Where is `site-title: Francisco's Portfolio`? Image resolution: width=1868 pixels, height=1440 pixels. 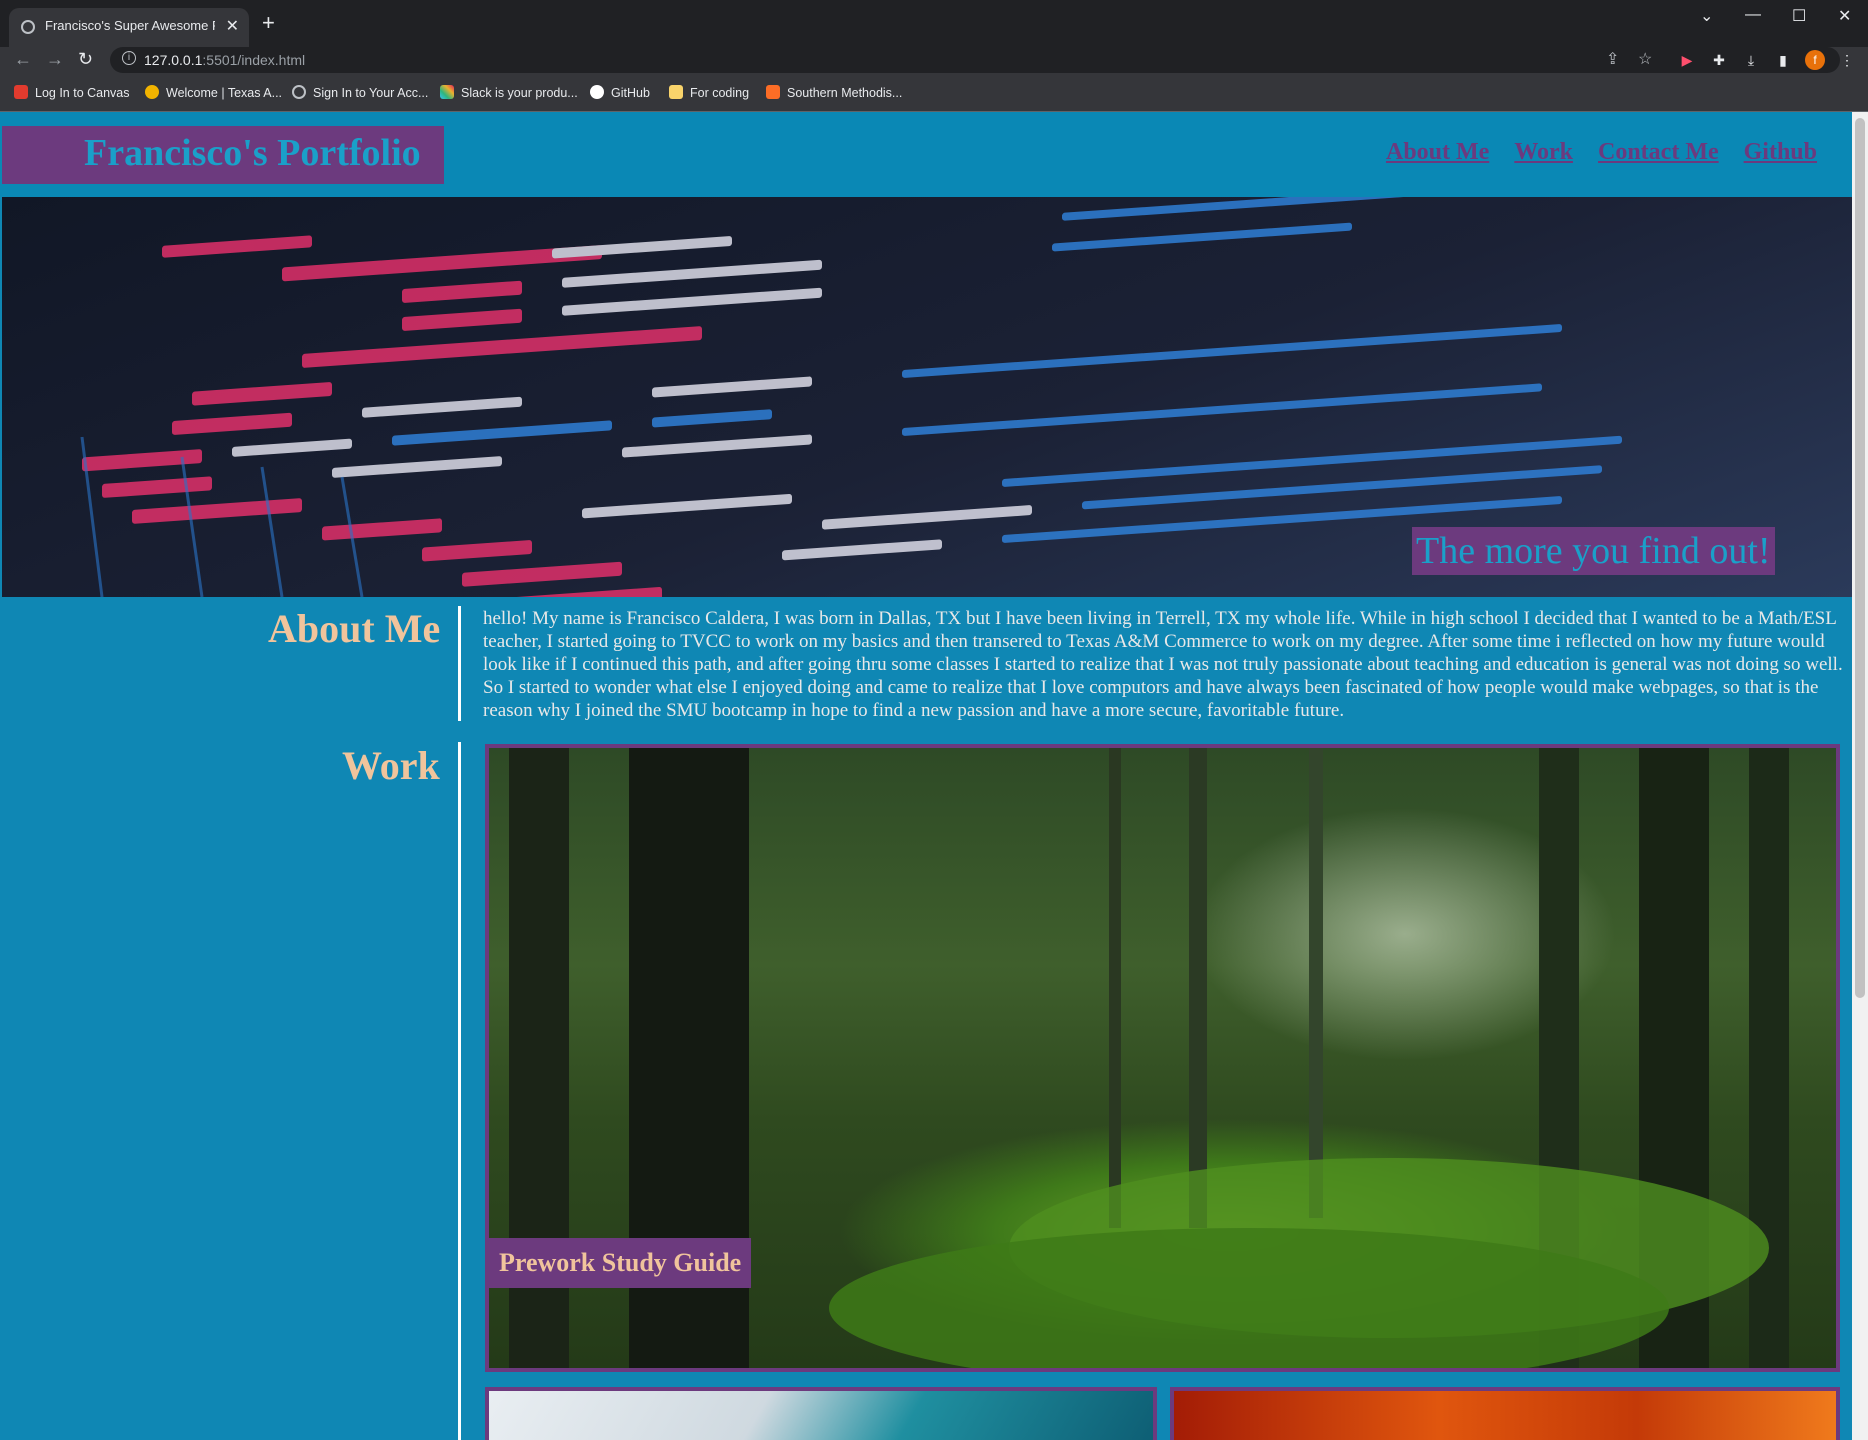 site-title: Francisco's Portfolio is located at coordinates (252, 153).